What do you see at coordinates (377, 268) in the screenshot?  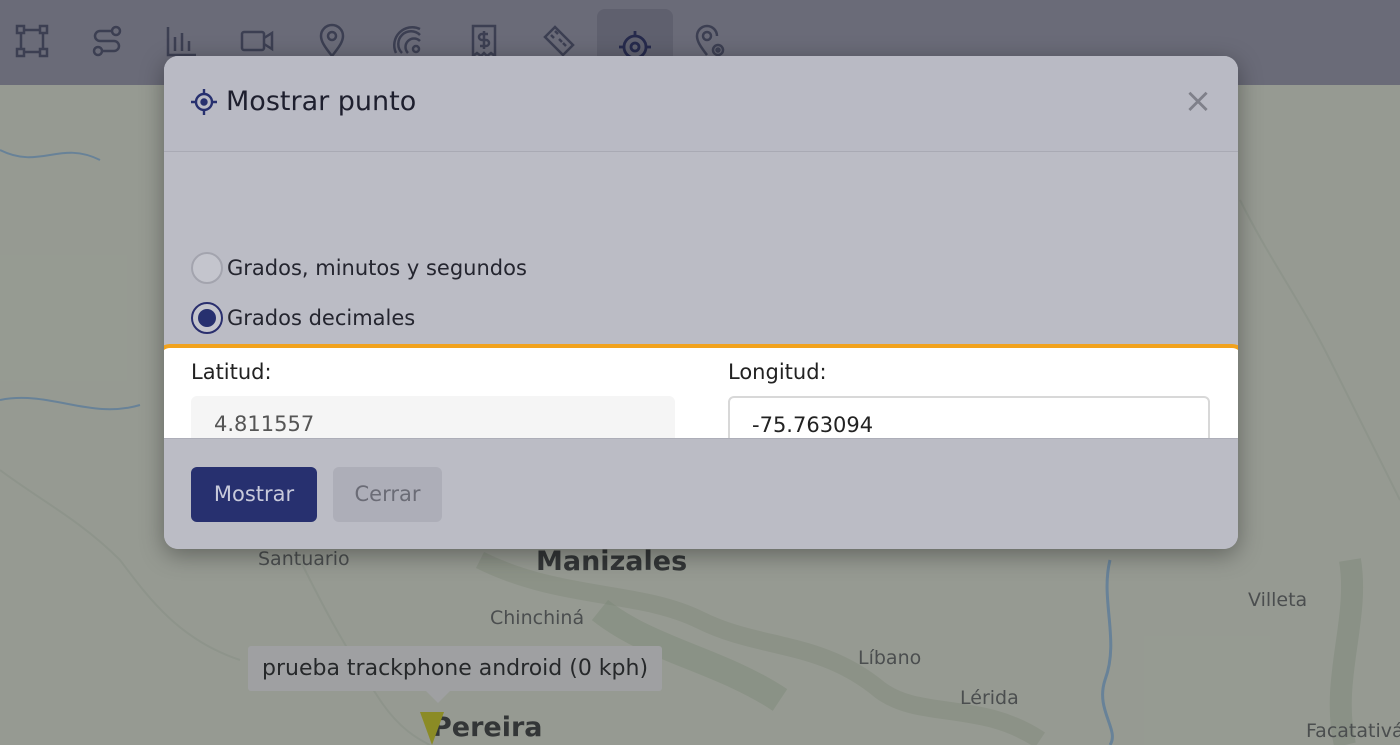 I see `radio-dms-label: Grados, minutos y segundos` at bounding box center [377, 268].